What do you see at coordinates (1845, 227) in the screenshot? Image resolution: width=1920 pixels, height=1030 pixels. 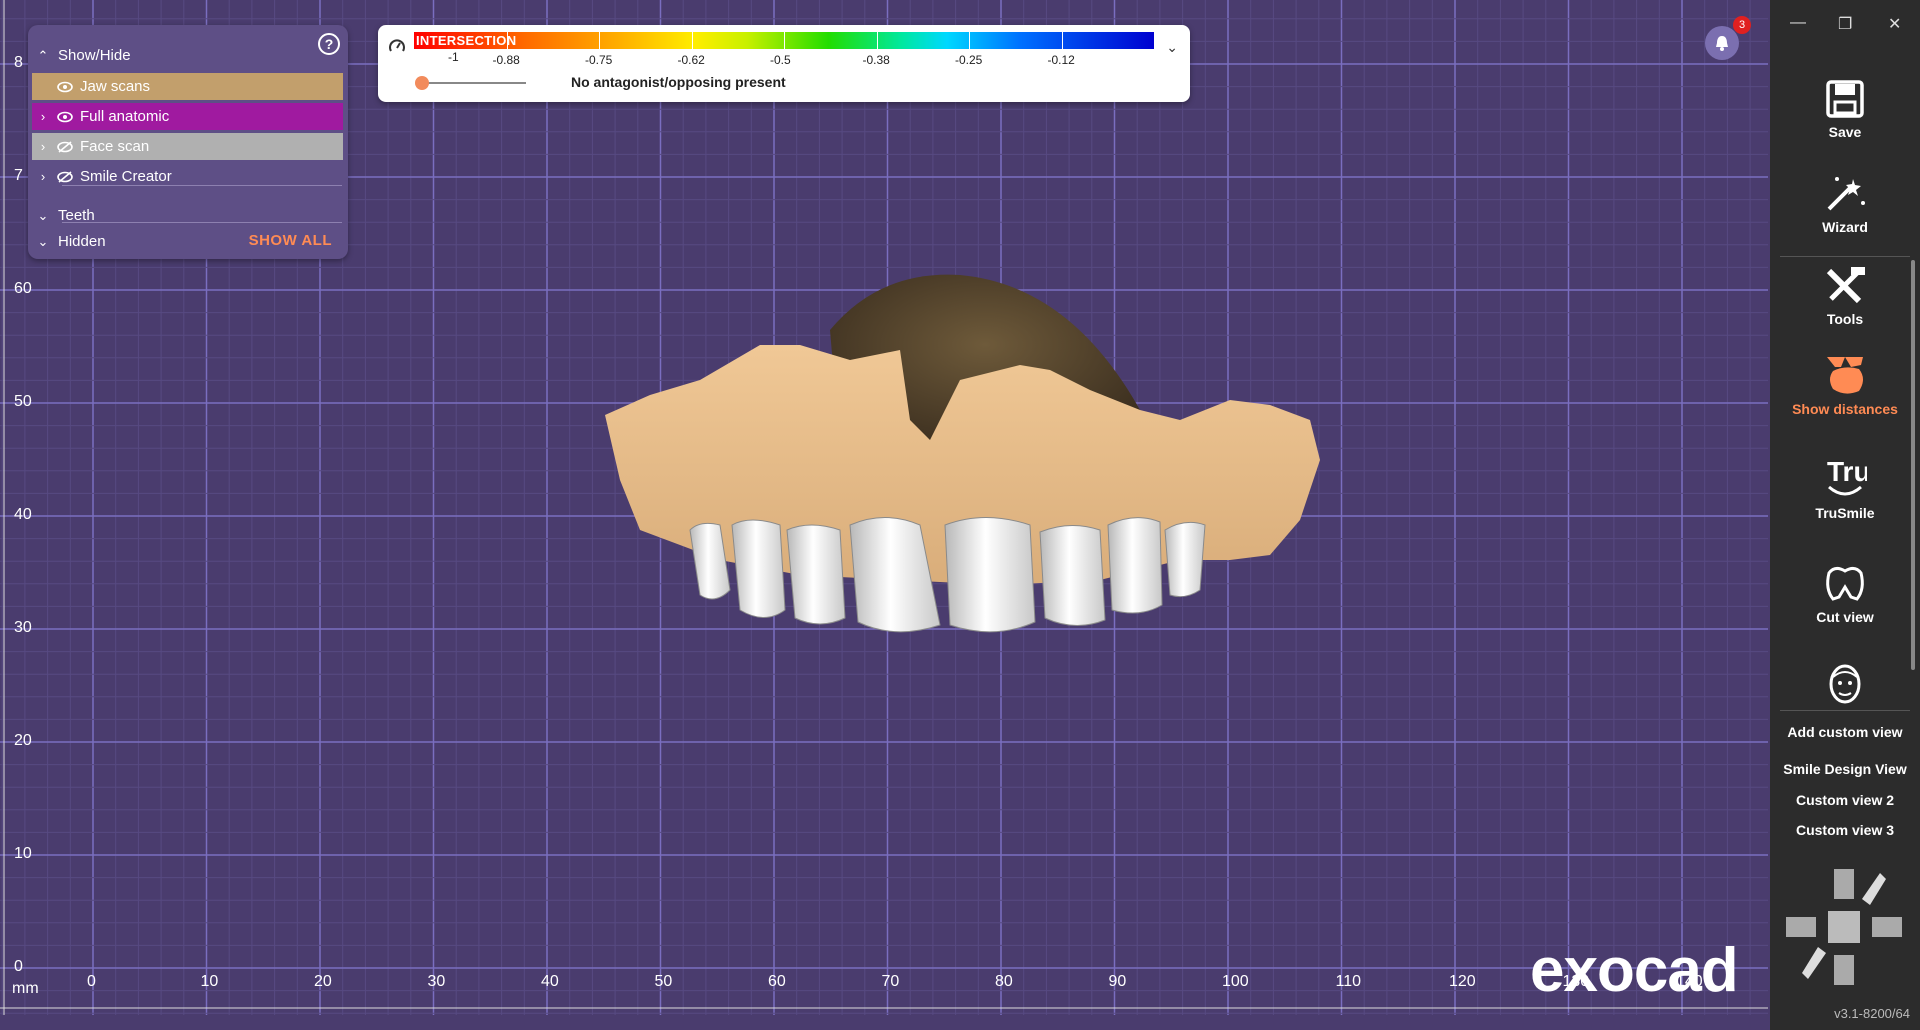 I see `tool-label: Wizard` at bounding box center [1845, 227].